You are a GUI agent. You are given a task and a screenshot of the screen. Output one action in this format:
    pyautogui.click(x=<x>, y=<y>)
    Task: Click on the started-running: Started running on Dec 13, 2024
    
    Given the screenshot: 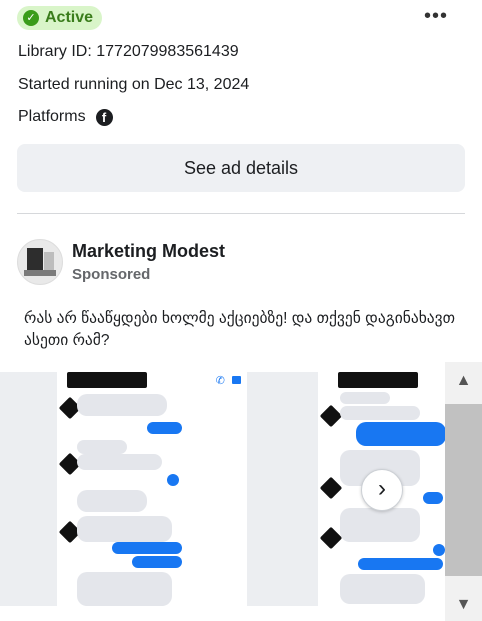 What is the action you would take?
    pyautogui.click(x=134, y=84)
    